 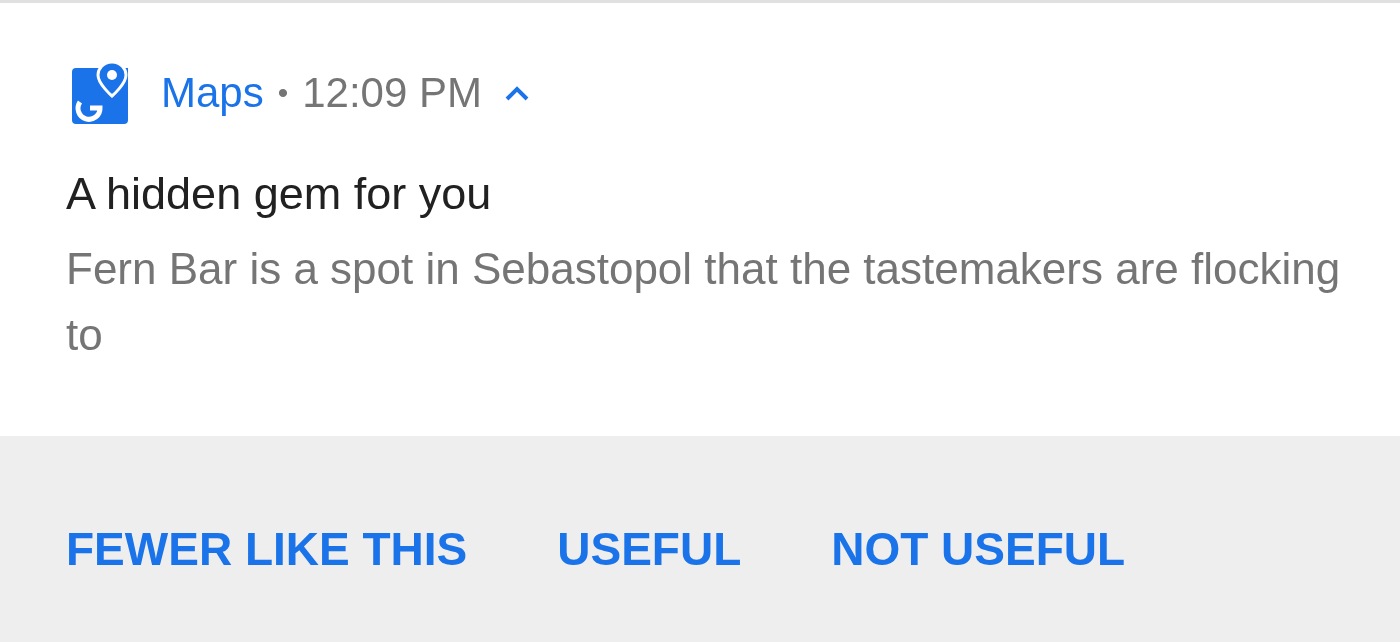 What do you see at coordinates (517, 93) in the screenshot?
I see `caret-icon` at bounding box center [517, 93].